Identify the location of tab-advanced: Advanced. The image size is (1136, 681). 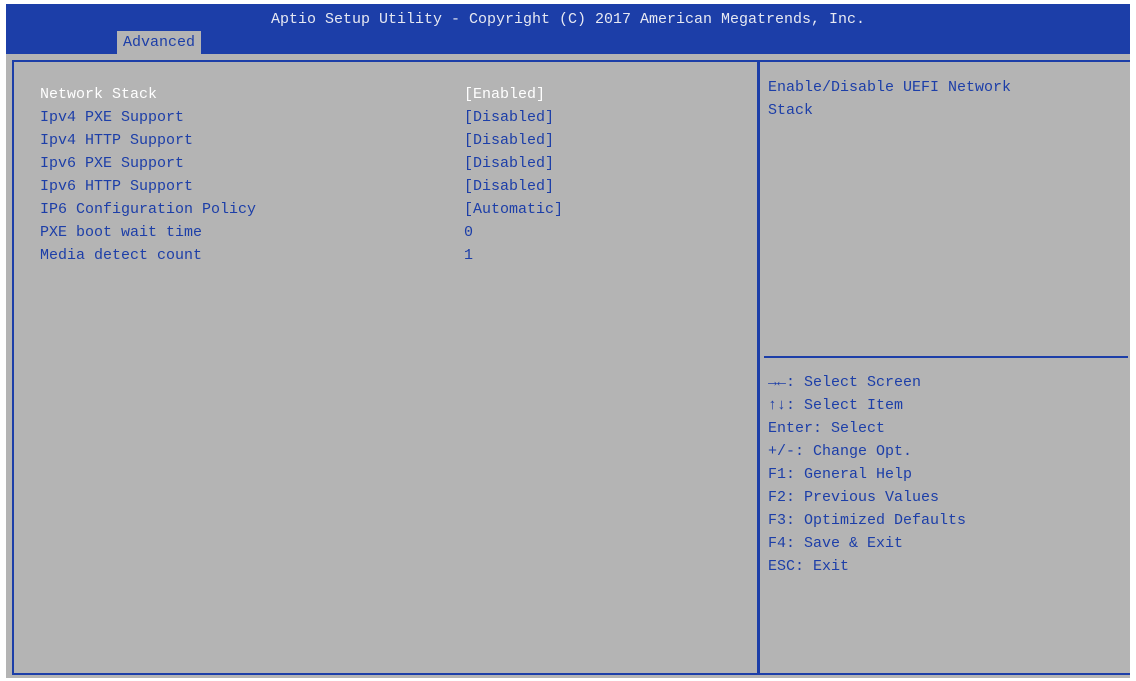
(159, 42).